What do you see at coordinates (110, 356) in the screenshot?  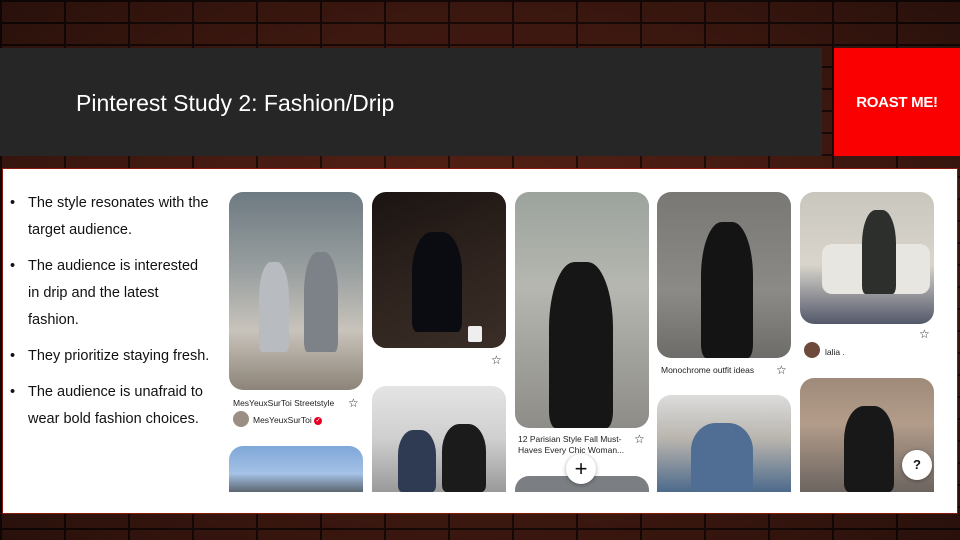 I see `bullet-item: They prioritize staying fresh.` at bounding box center [110, 356].